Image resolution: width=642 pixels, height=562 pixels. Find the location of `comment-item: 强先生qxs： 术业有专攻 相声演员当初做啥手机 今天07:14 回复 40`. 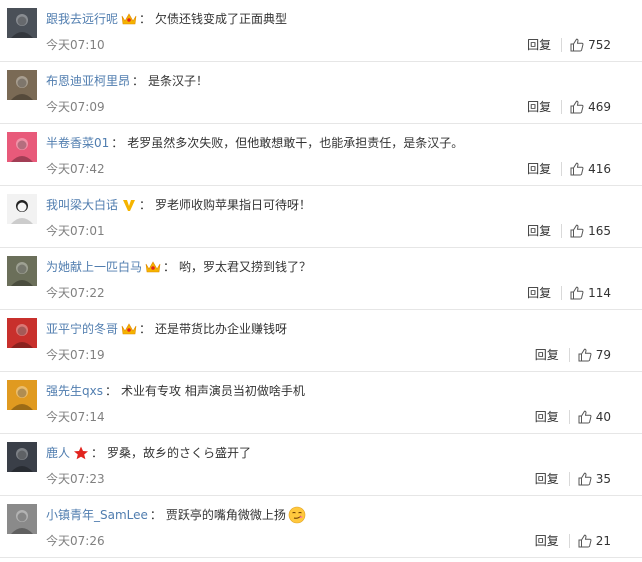

comment-item: 强先生qxs： 术业有专攻 相声演员当初做啥手机 今天07:14 回复 40 is located at coordinates (321, 403).